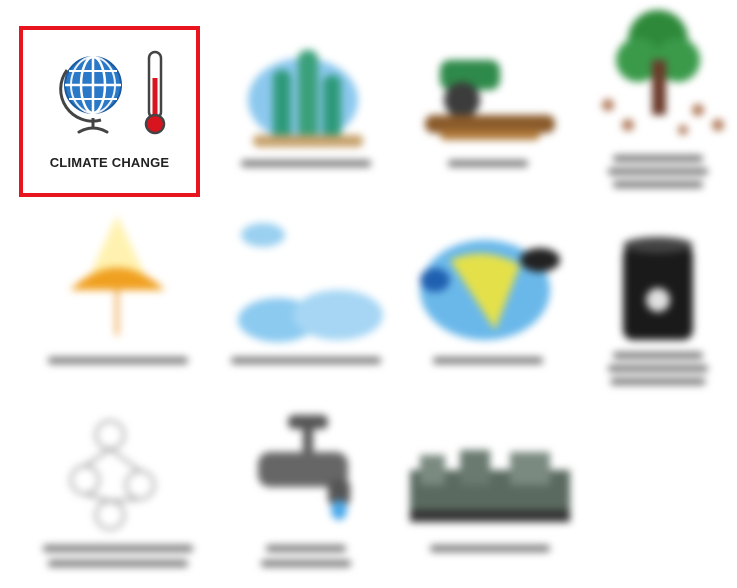 The image size is (737, 588). Describe the element at coordinates (305, 295) in the screenshot. I see `clouds-icon` at that location.